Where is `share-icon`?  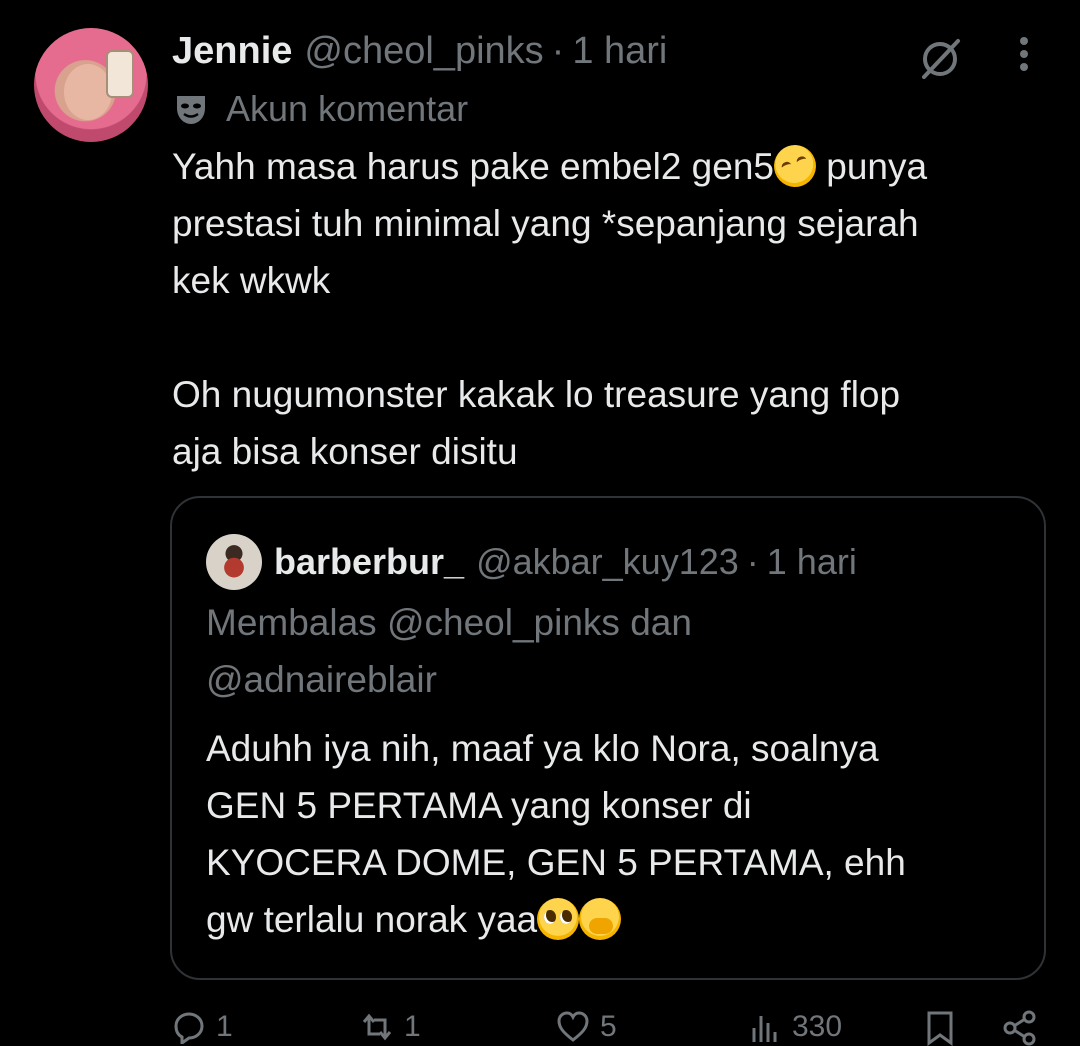 share-icon is located at coordinates (1019, 1028).